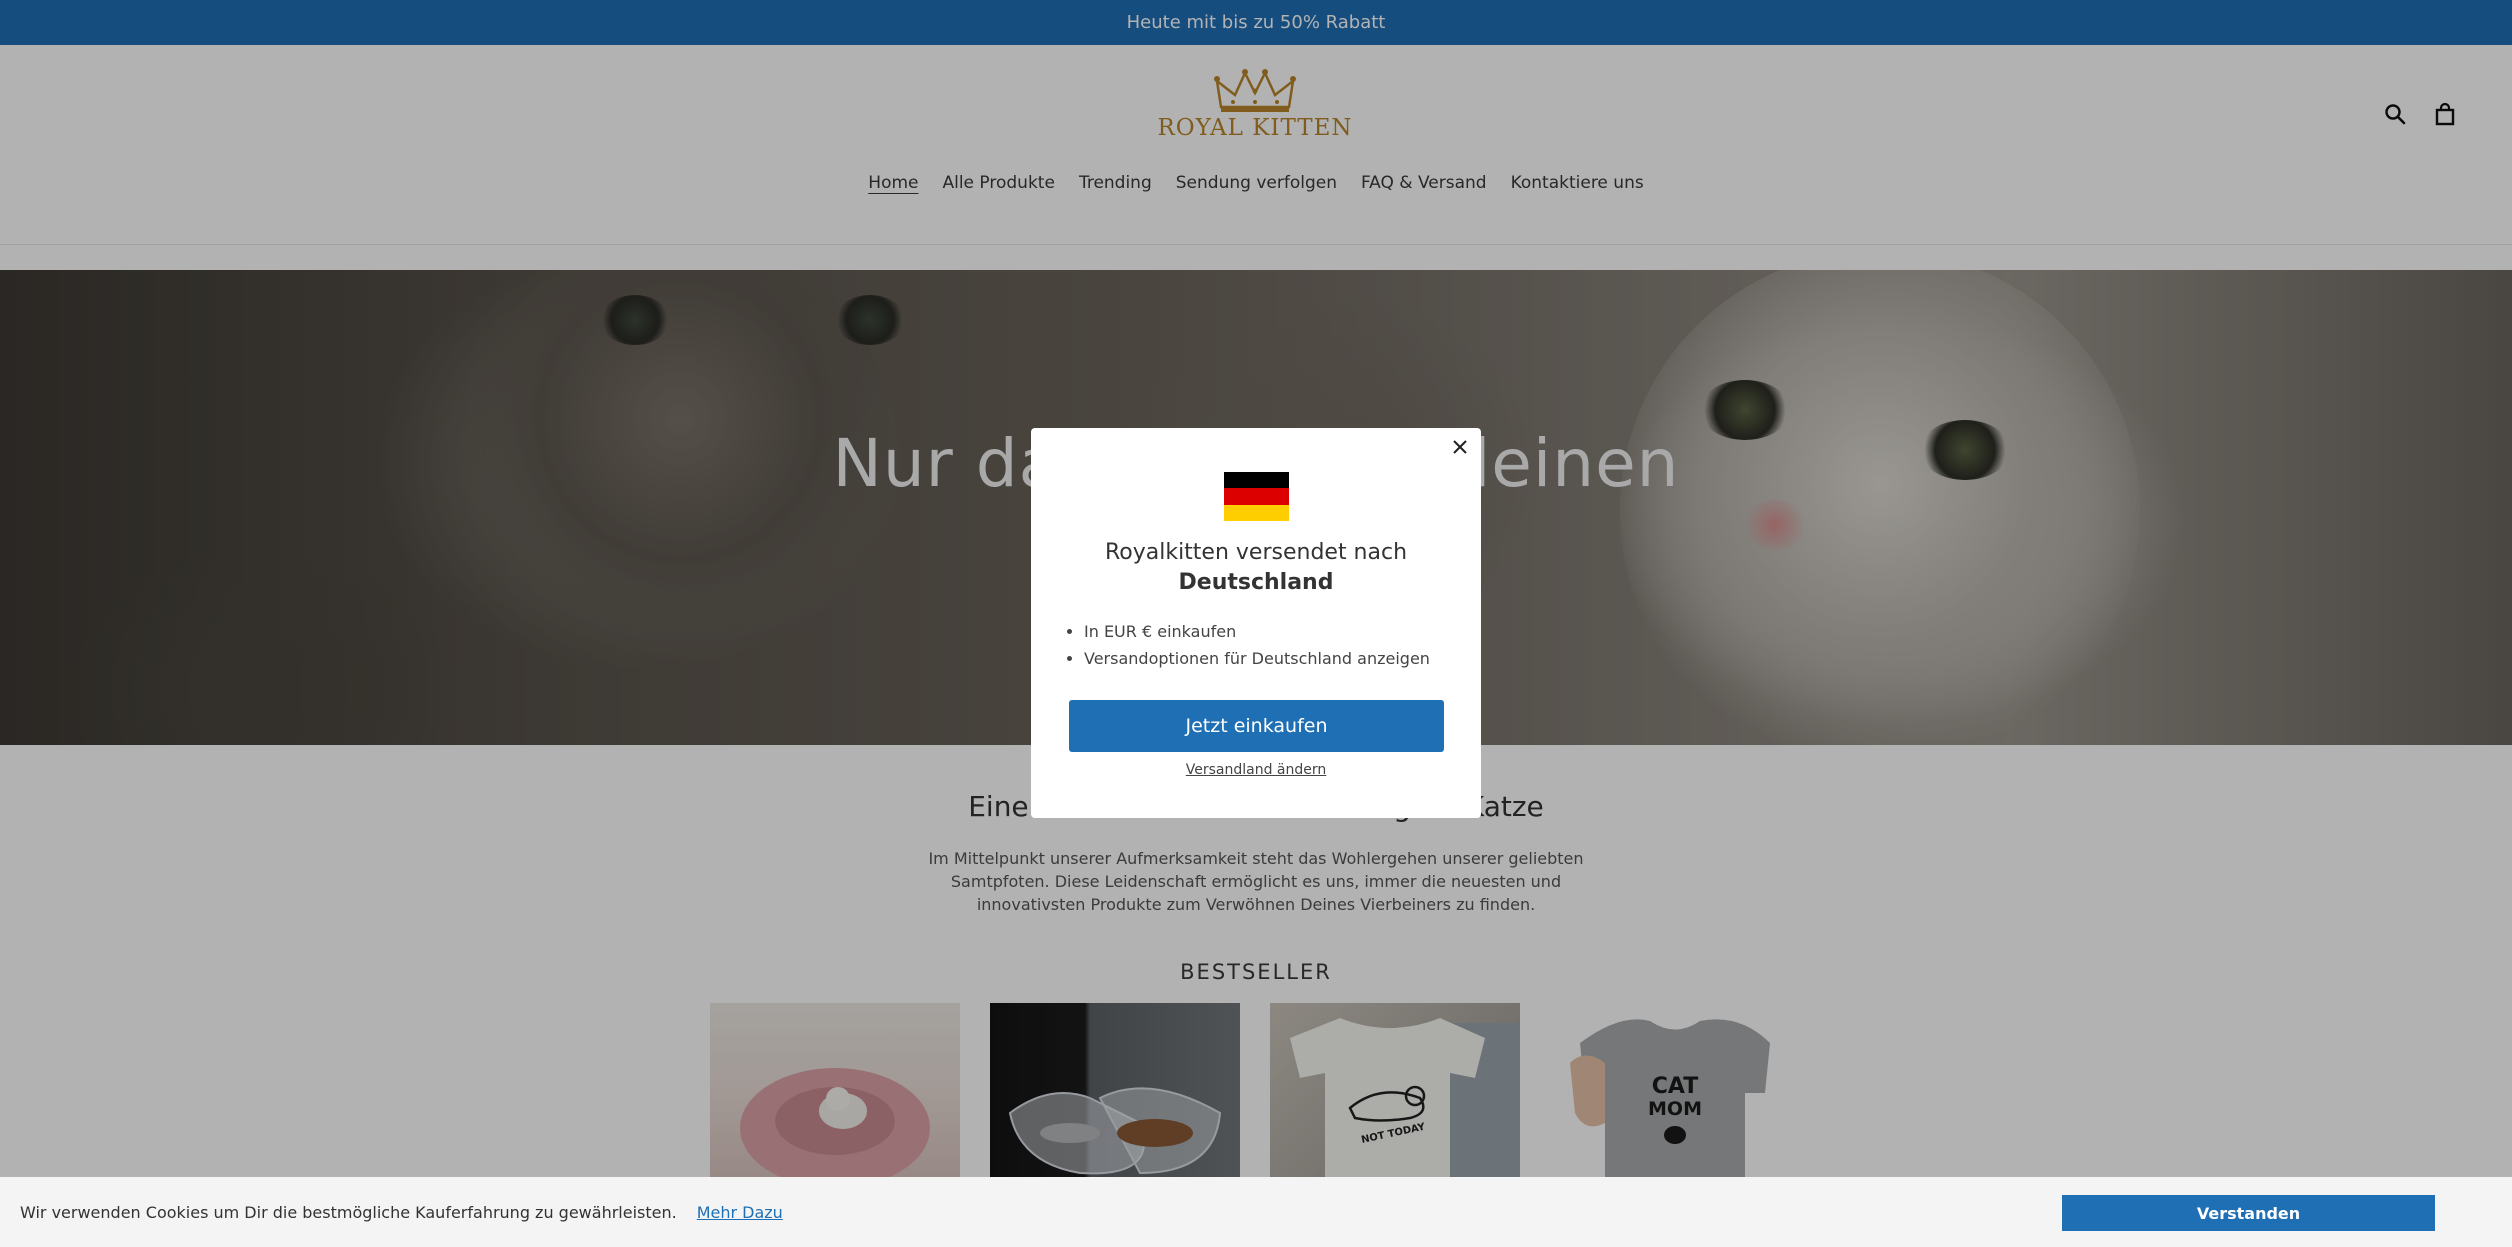 This screenshot has height=1247, width=2512. I want to click on flag-stripe-black, so click(1256, 480).